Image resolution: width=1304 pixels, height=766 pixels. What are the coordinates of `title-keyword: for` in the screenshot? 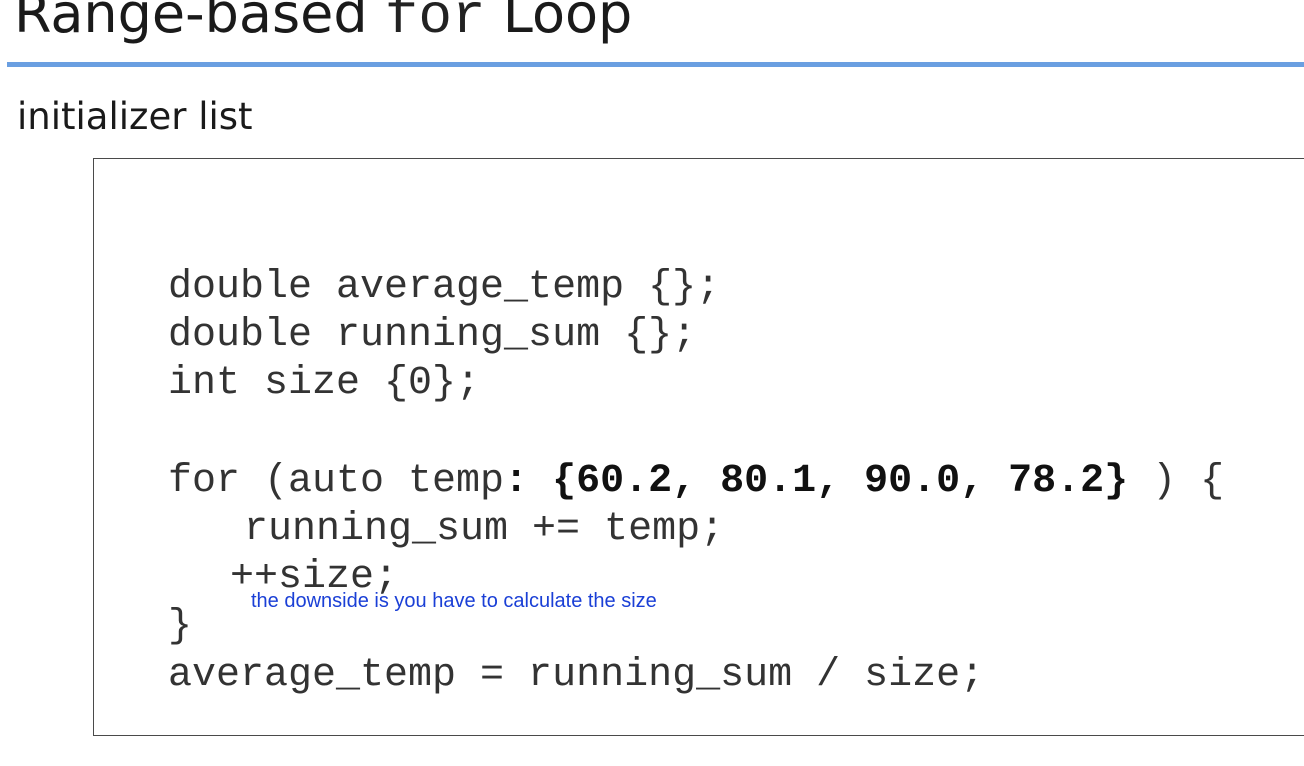 It's located at (435, 24).